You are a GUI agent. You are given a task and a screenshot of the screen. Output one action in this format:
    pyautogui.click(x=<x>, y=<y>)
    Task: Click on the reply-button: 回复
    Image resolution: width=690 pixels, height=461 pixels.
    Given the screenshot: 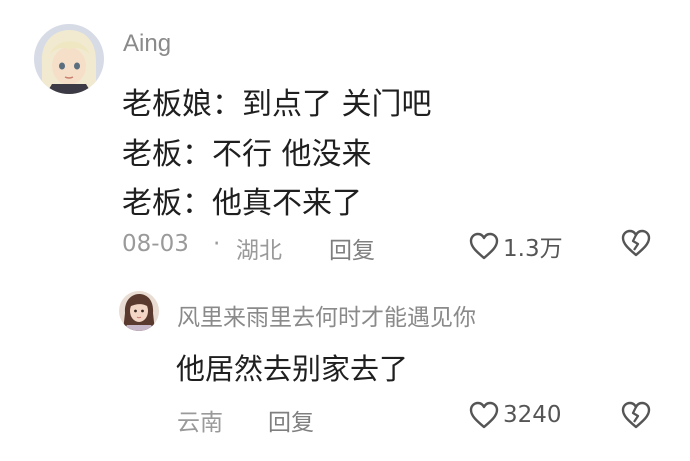 What is the action you would take?
    pyautogui.click(x=352, y=248)
    